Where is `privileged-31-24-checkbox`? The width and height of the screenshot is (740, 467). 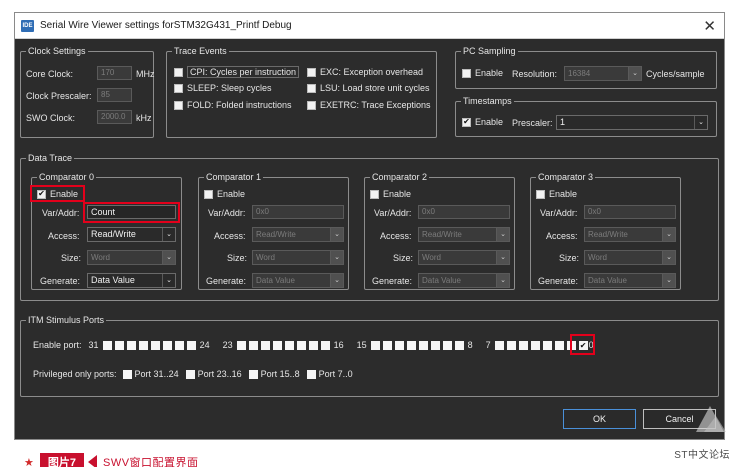 privileged-31-24-checkbox is located at coordinates (127, 374).